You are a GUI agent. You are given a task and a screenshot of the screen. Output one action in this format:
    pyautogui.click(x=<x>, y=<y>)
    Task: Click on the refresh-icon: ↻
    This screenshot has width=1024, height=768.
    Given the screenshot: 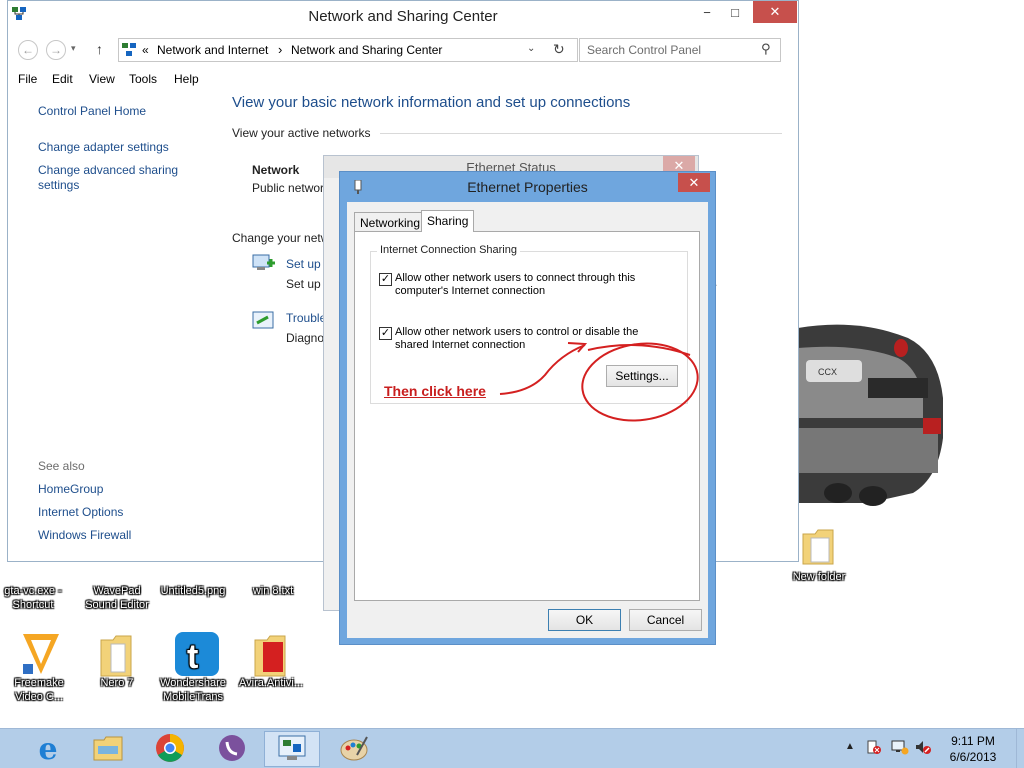 What is the action you would take?
    pyautogui.click(x=559, y=49)
    